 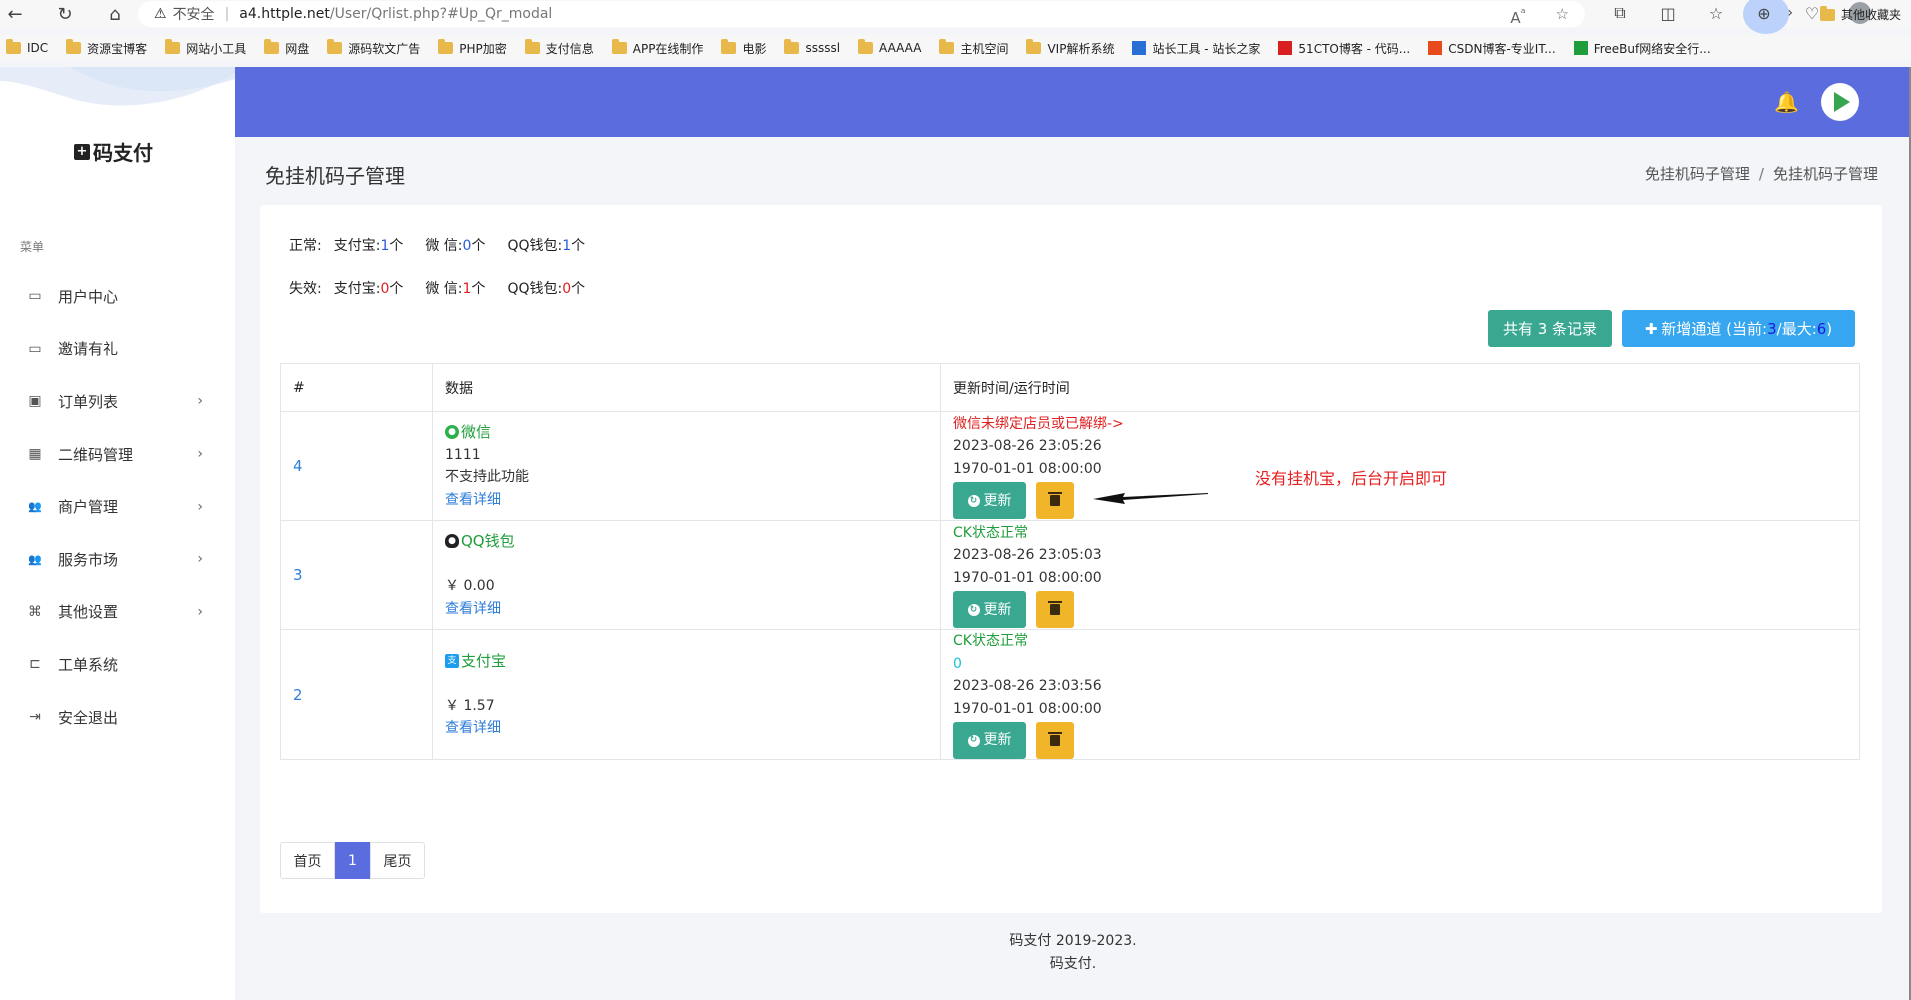 I want to click on play-icon, so click(x=1842, y=102).